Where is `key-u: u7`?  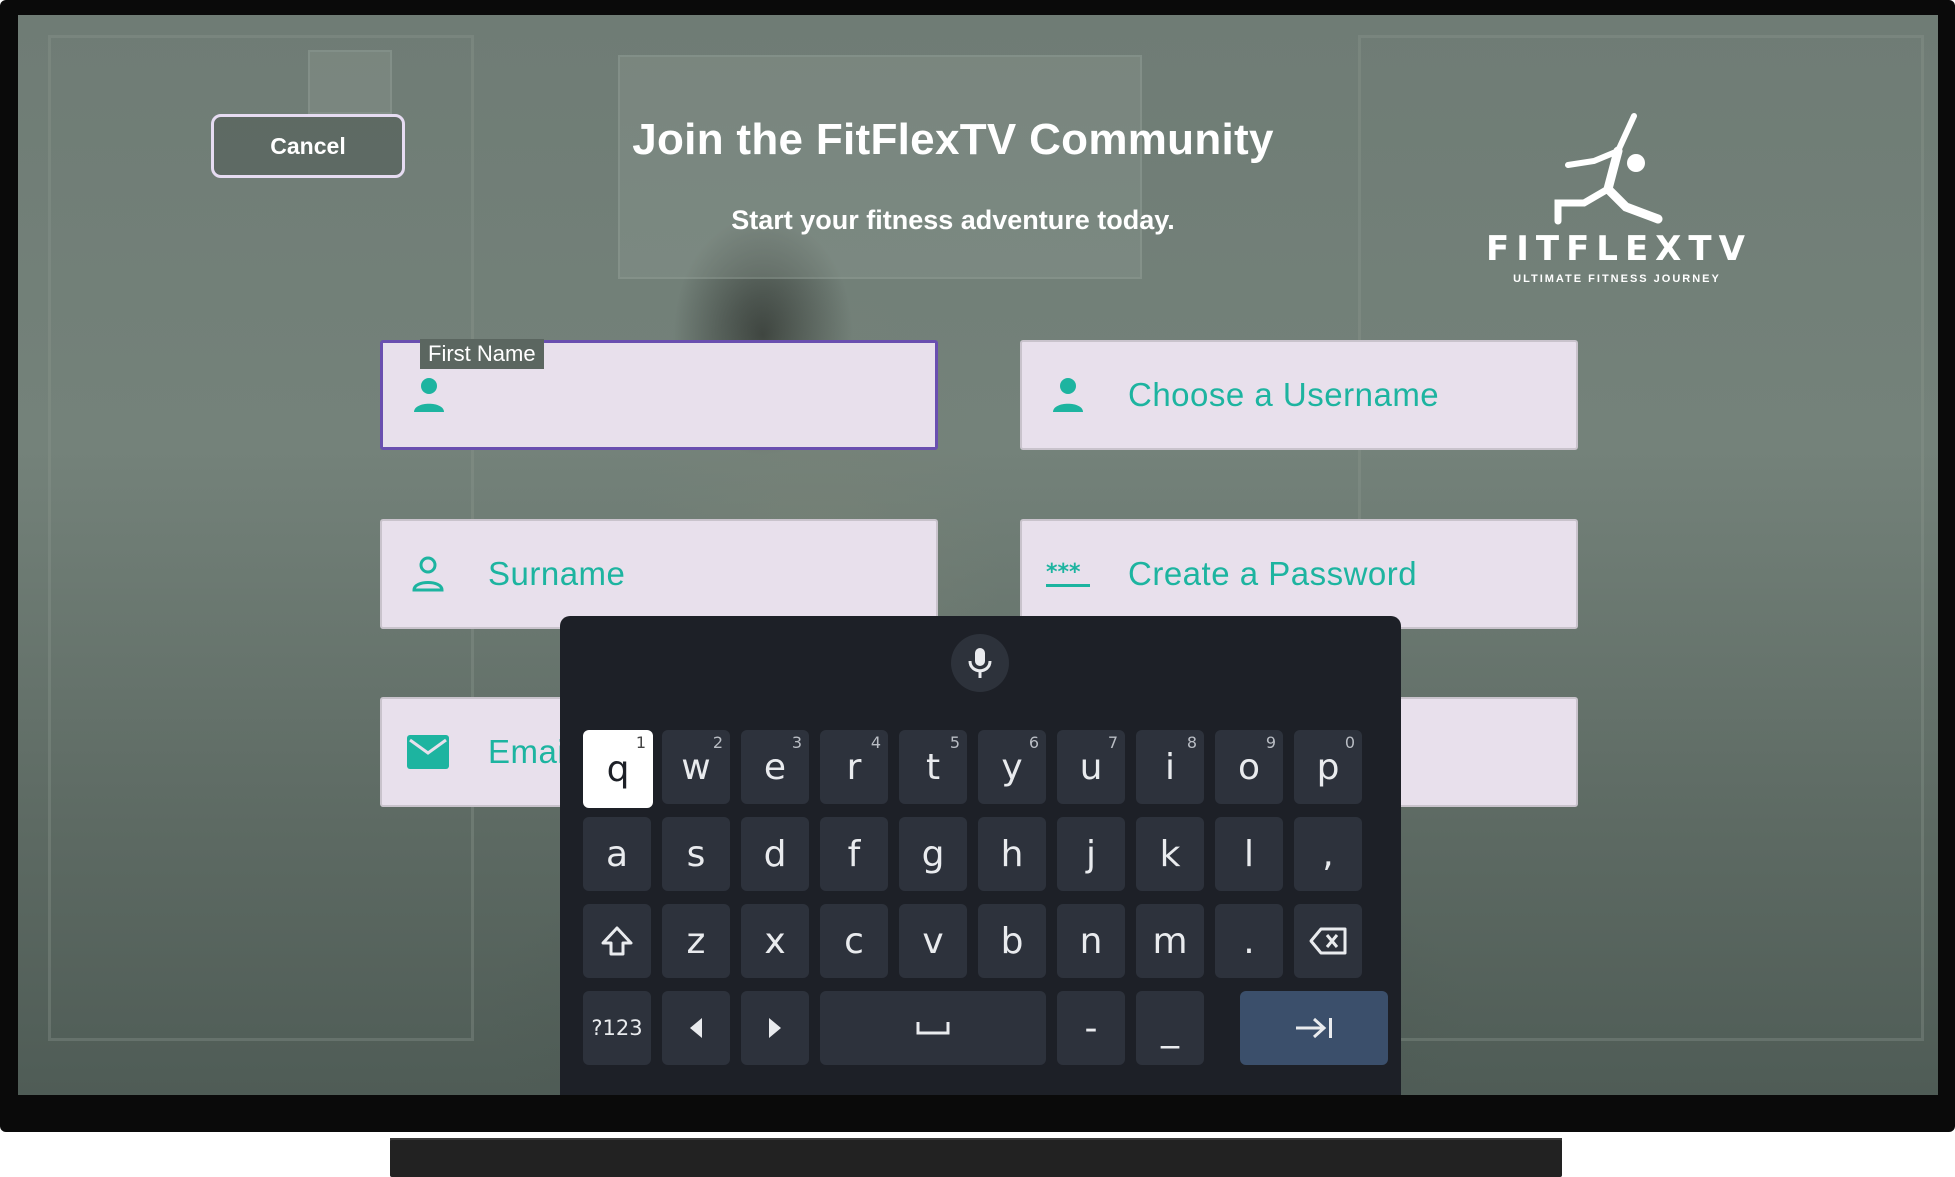 key-u: u7 is located at coordinates (1091, 767).